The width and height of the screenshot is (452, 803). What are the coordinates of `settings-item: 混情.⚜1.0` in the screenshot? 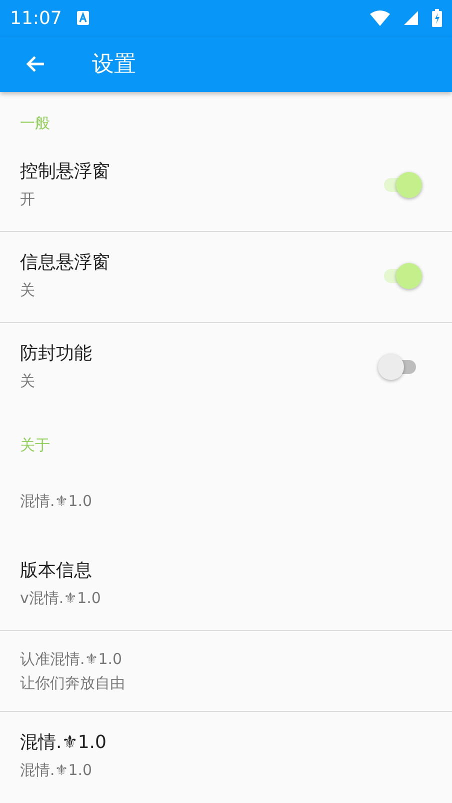 It's located at (226, 501).